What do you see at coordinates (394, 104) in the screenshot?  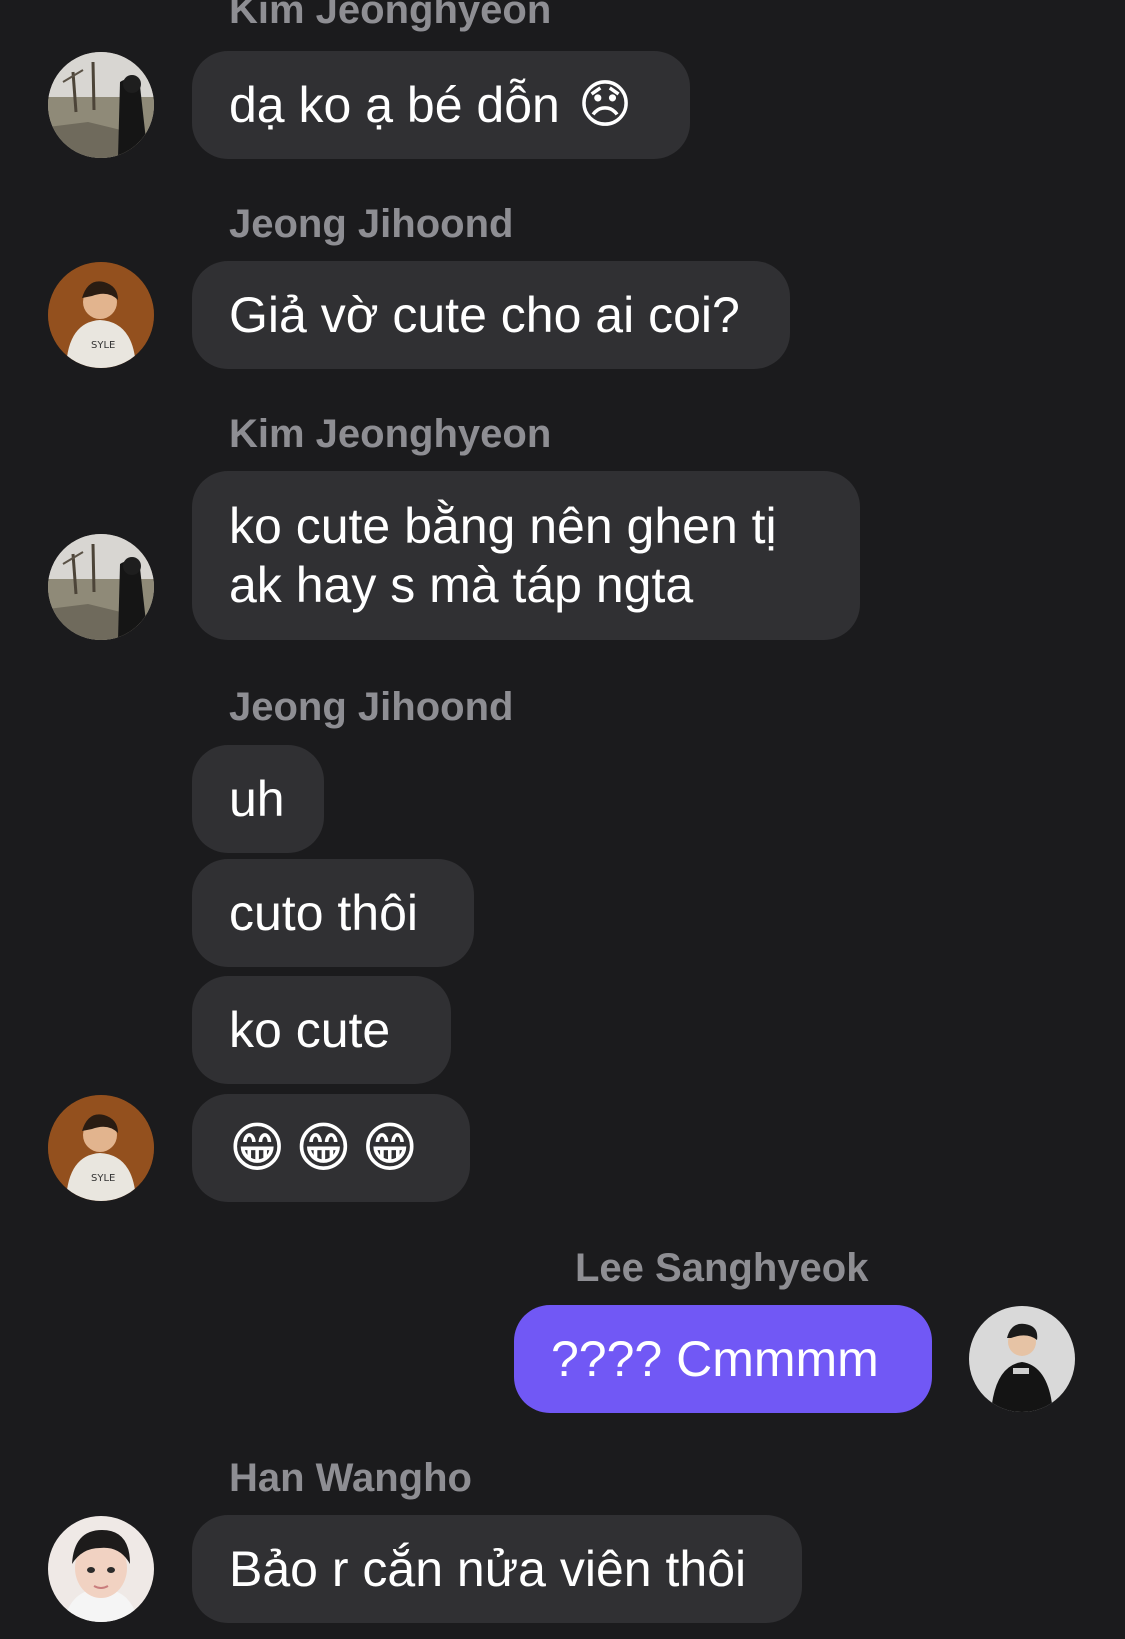 I see `message-text: dạ ko ạ bé dỗn` at bounding box center [394, 104].